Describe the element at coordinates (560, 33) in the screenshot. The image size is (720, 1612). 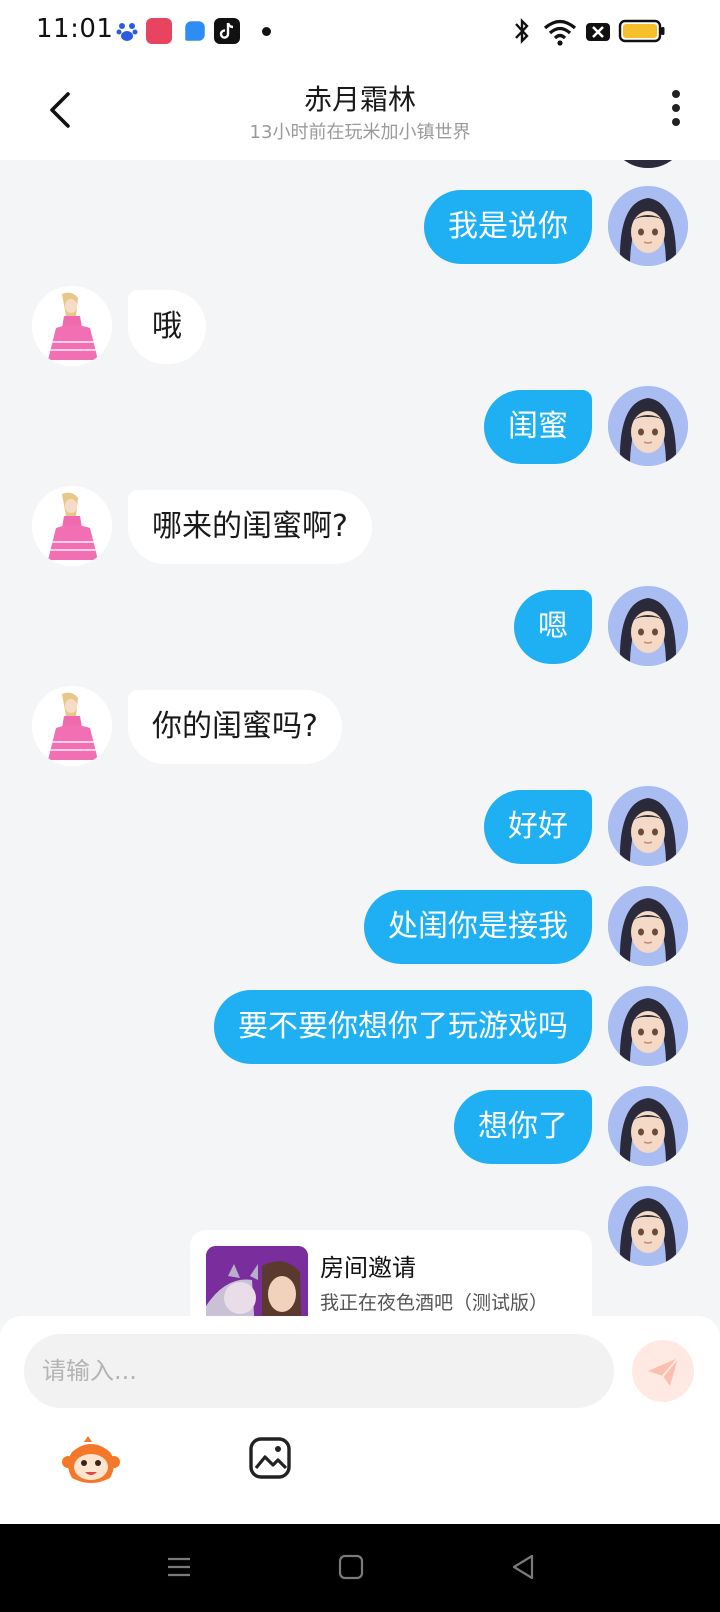
I see `wifi-icon` at that location.